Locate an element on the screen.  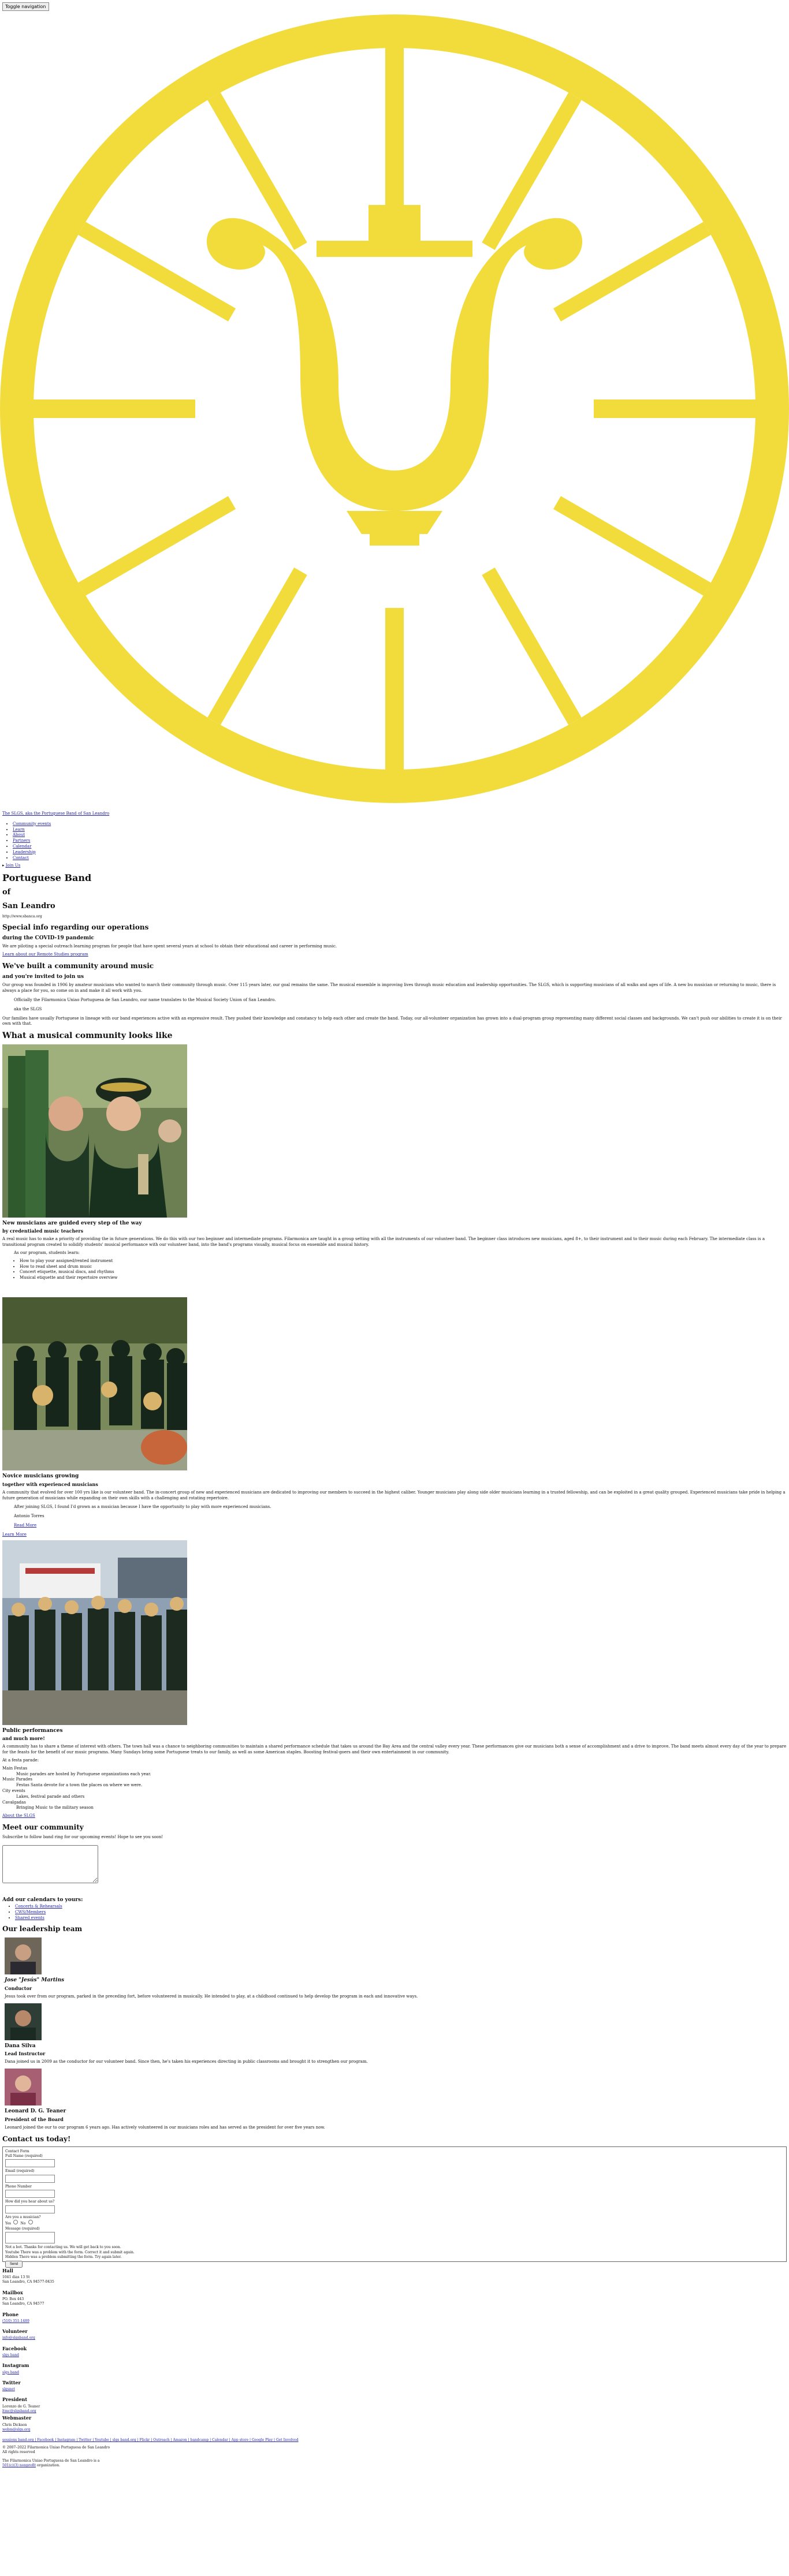
radio-no is located at coordinates (31, 2222).